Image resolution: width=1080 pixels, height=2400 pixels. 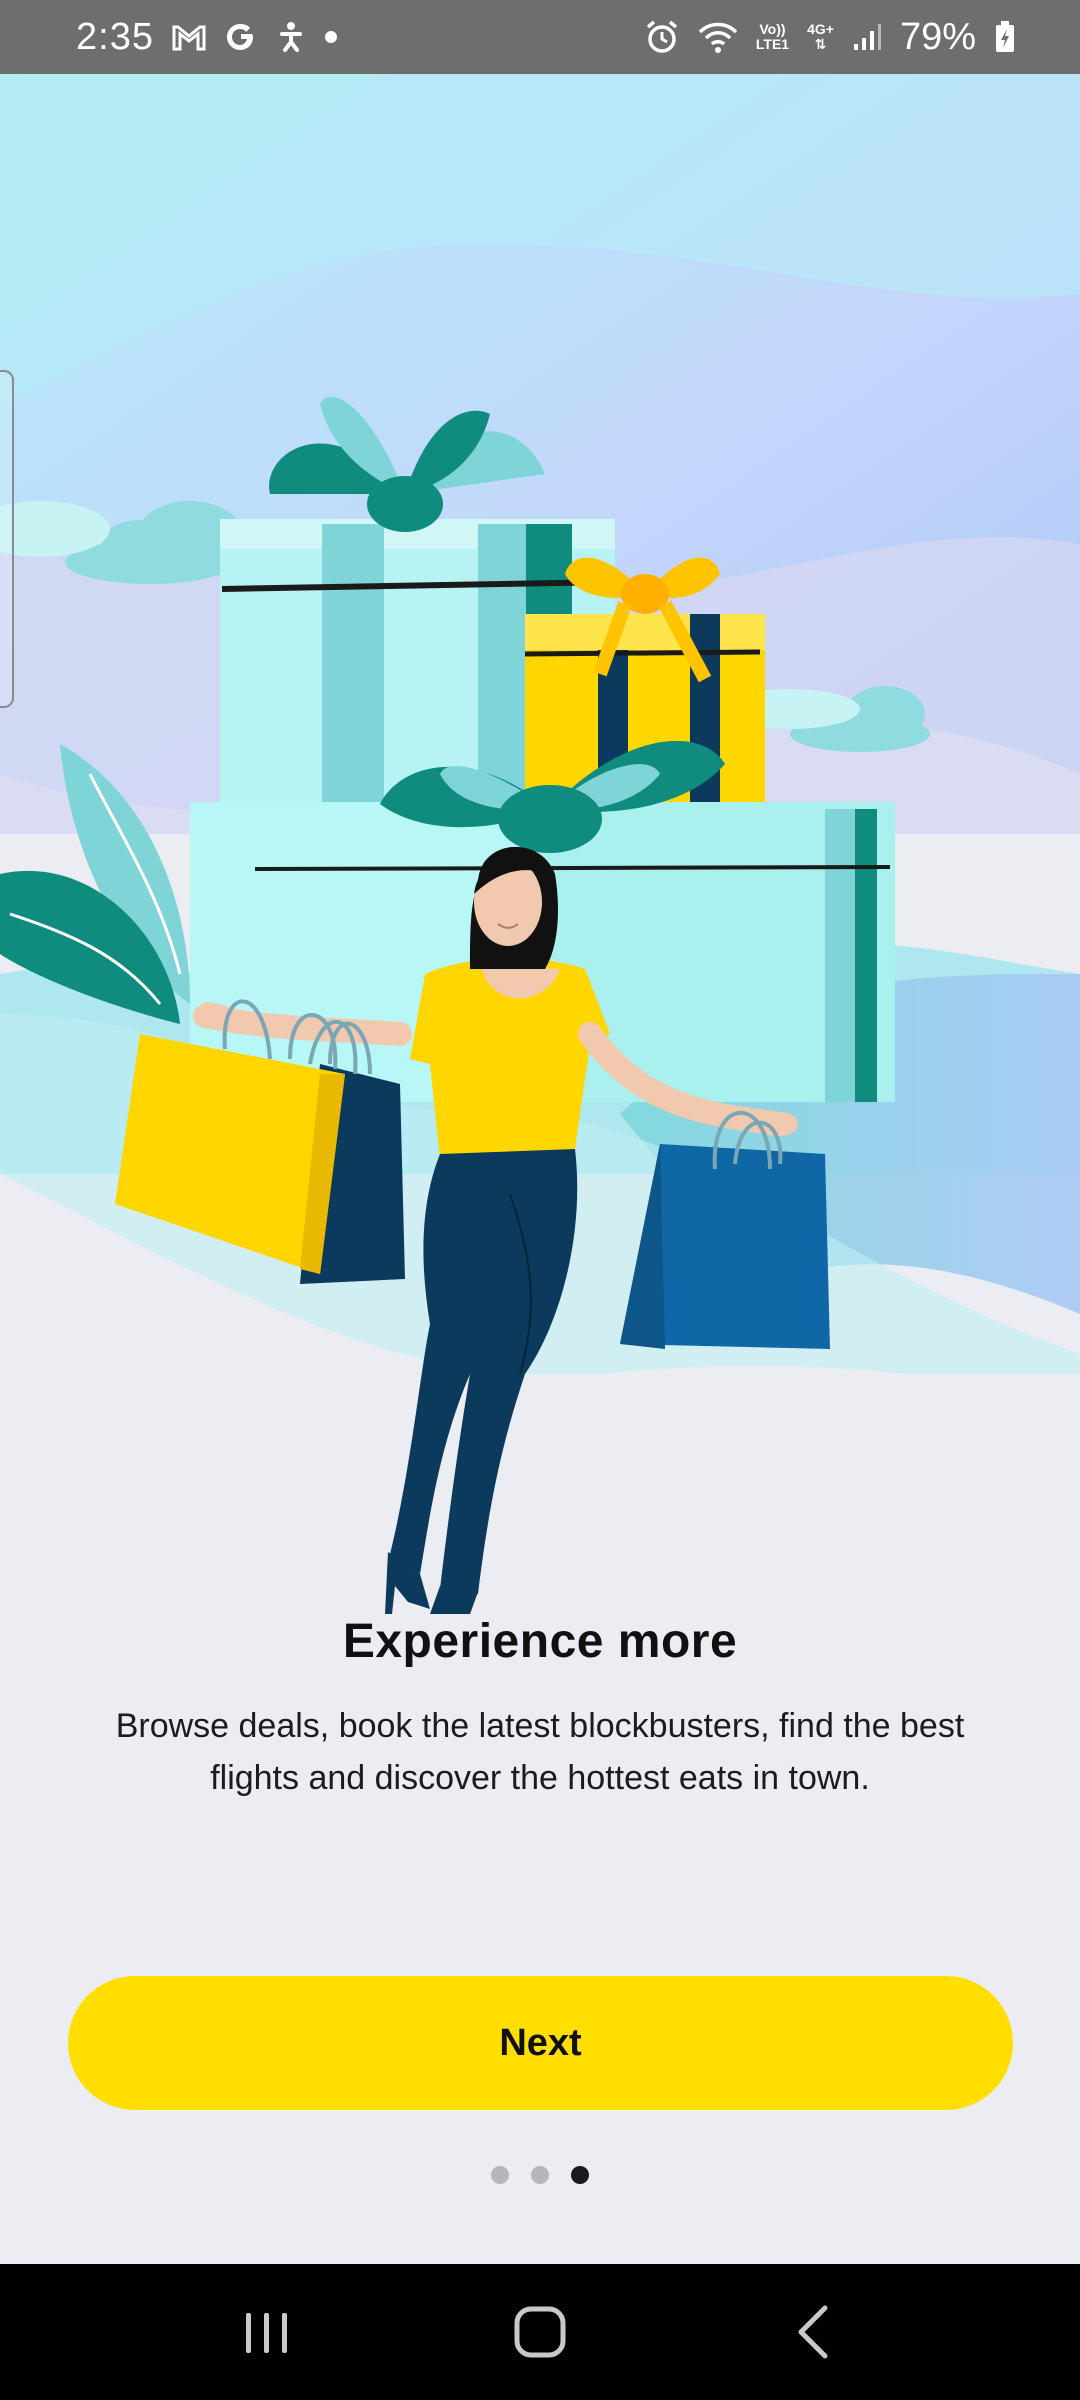 What do you see at coordinates (718, 37) in the screenshot?
I see `wifi-icon` at bounding box center [718, 37].